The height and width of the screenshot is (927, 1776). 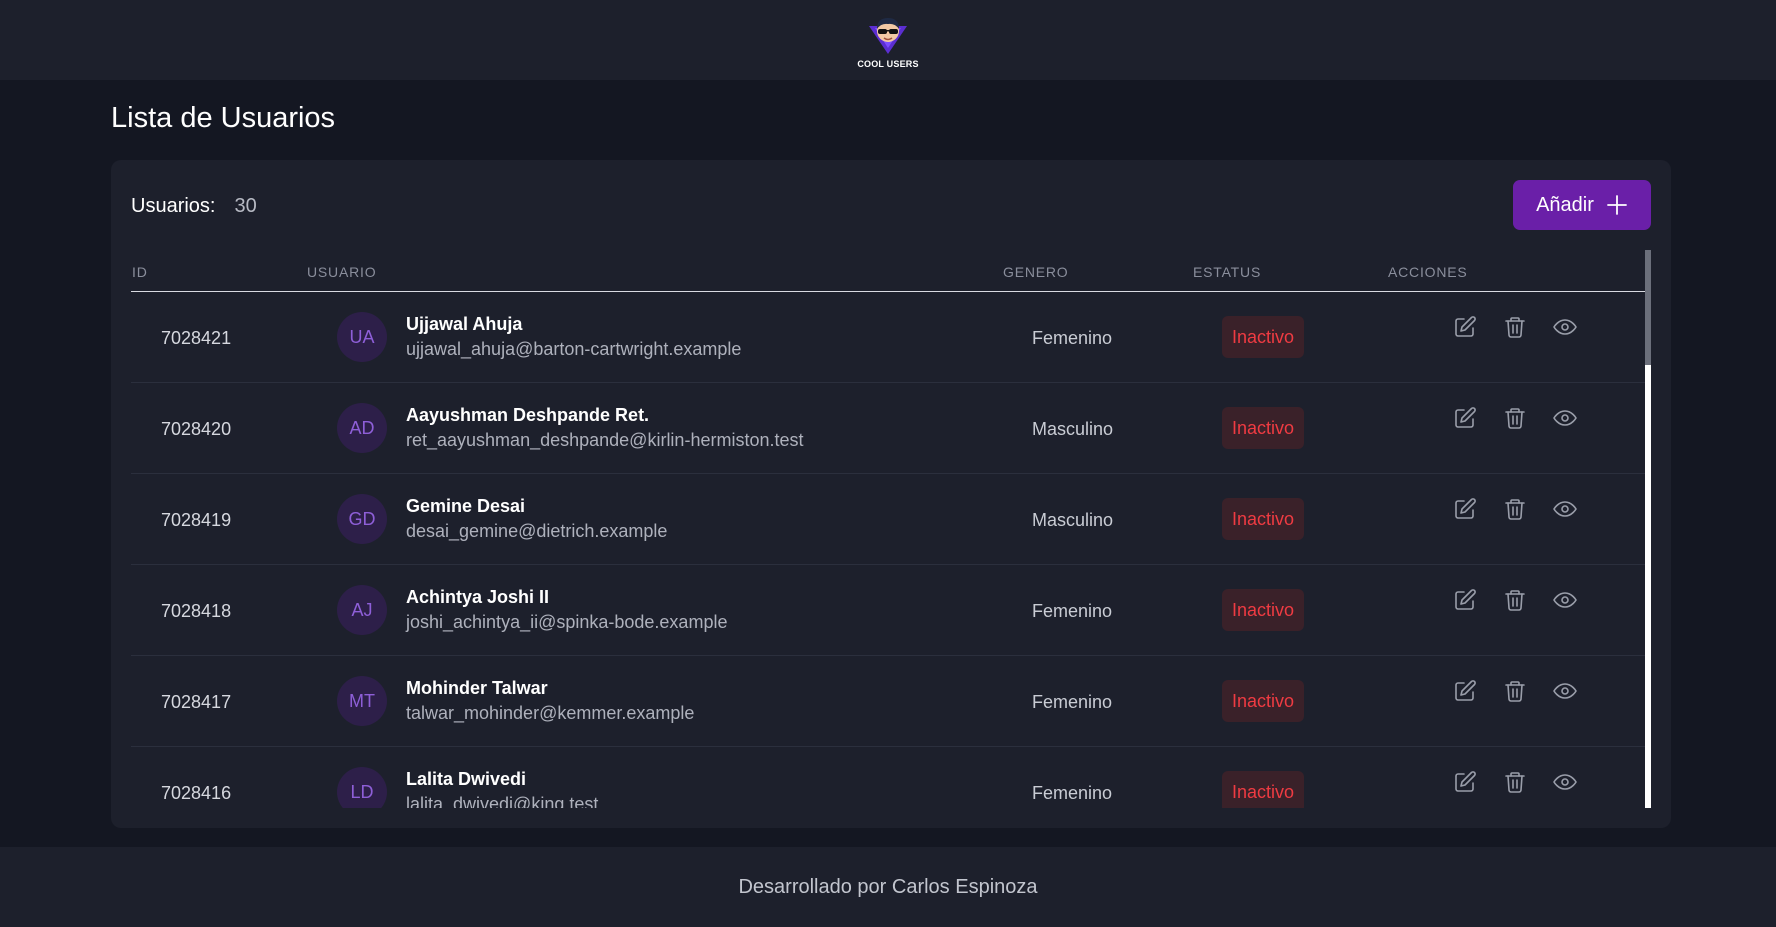 I want to click on add-user-button: Añadir, so click(x=1582, y=205).